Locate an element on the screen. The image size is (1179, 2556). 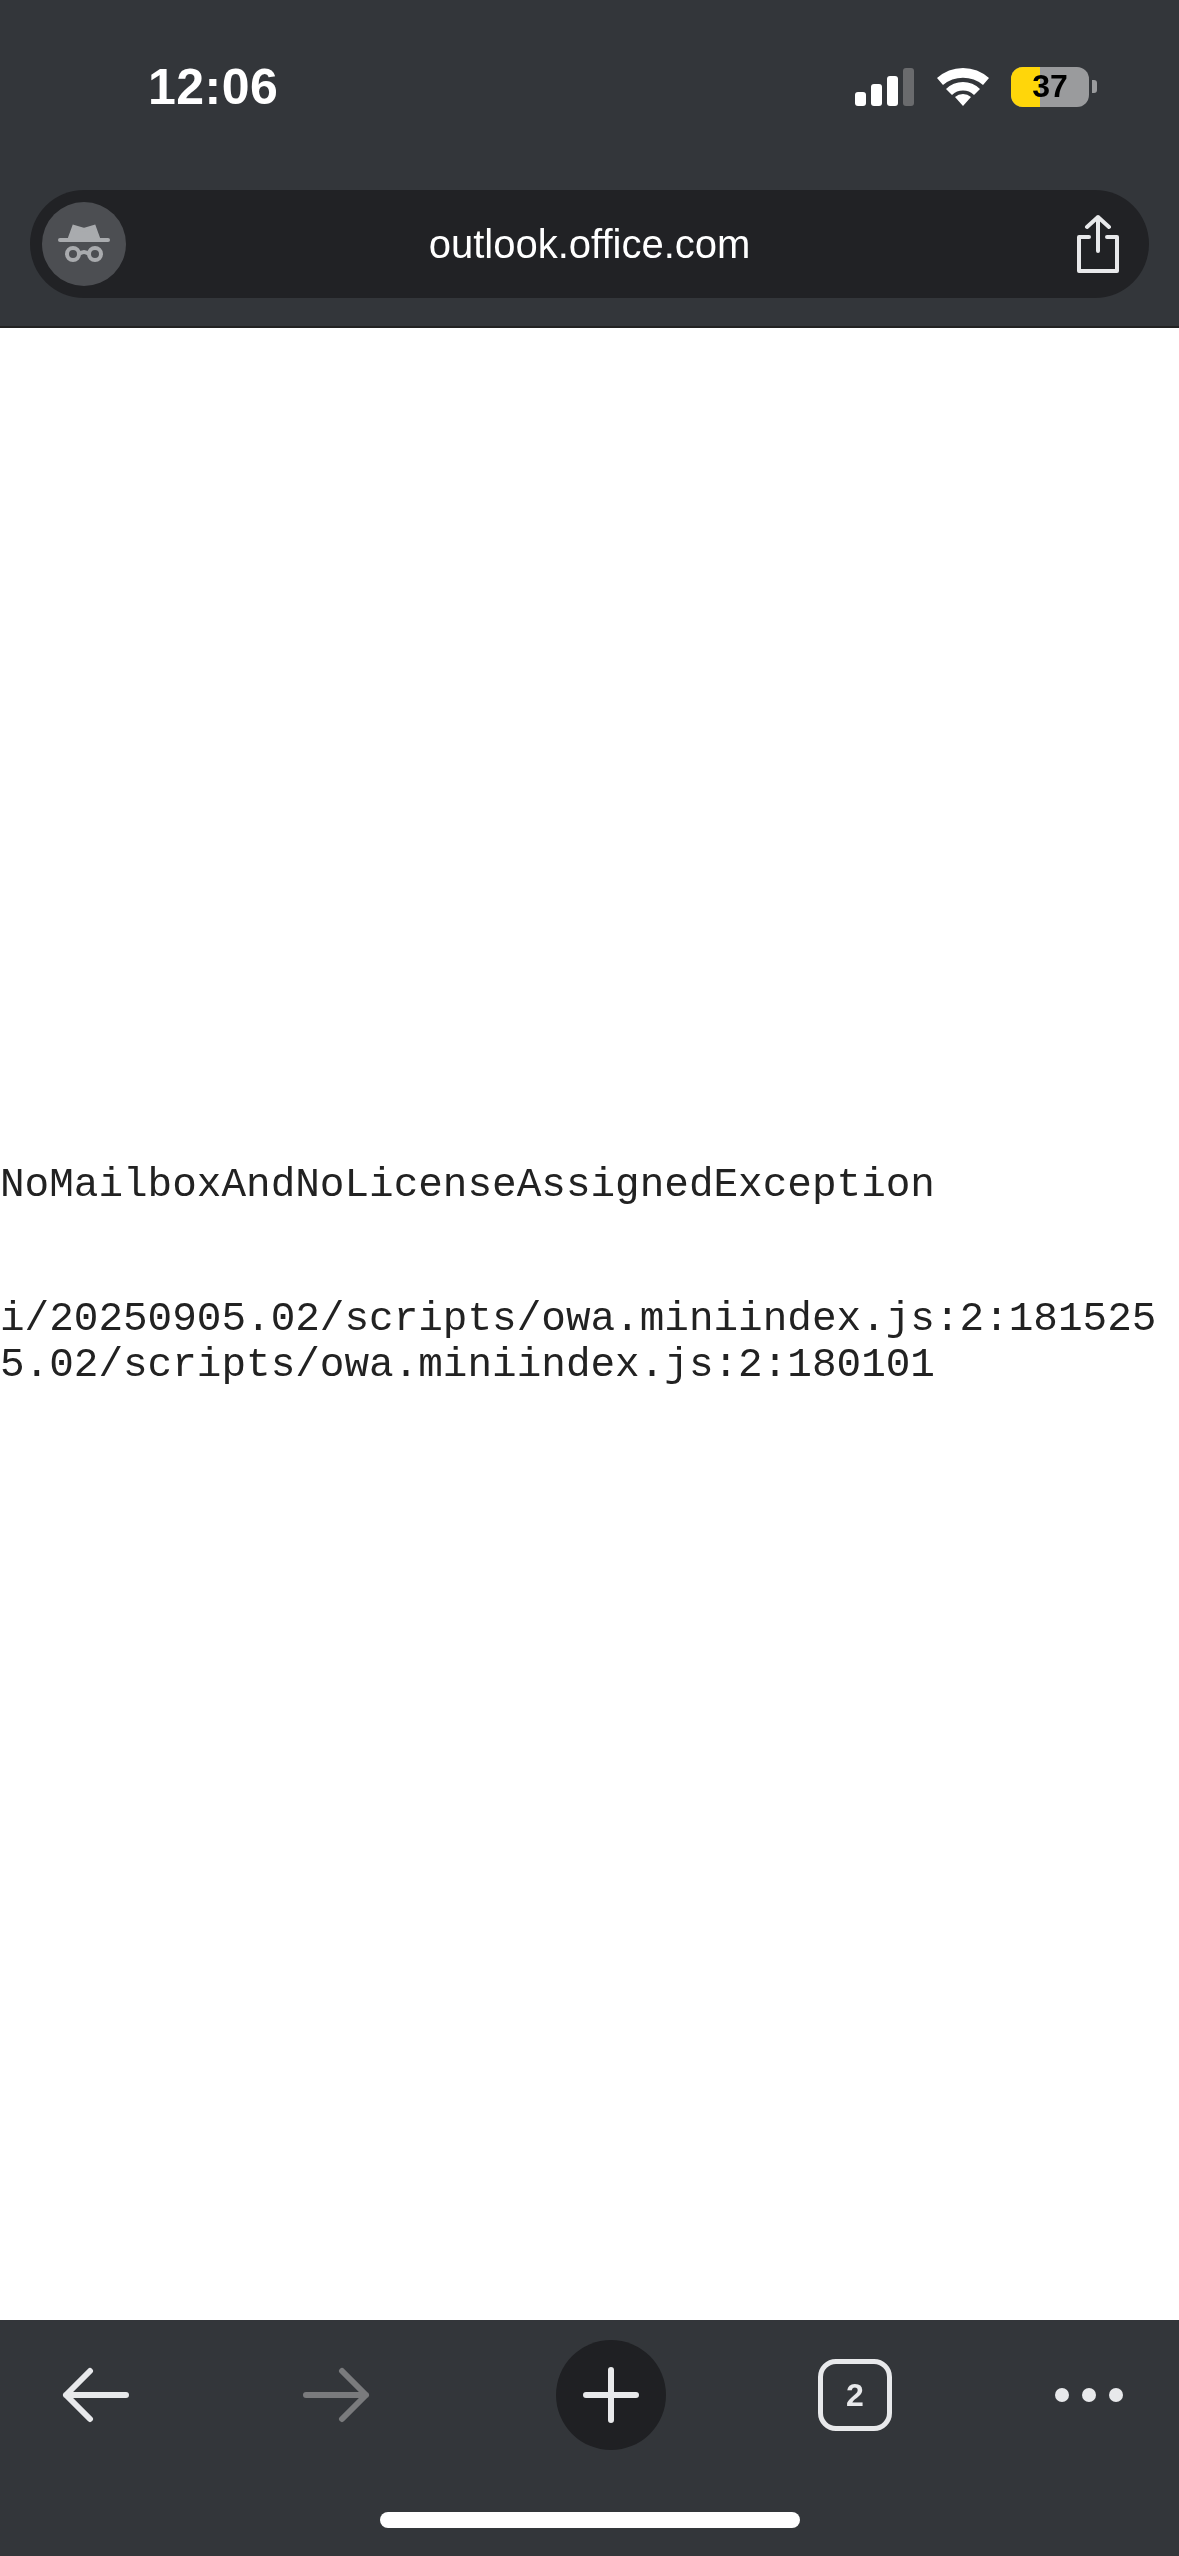
error-text: 5.02/scripts/owa.miniindex.js:2:180101 is located at coordinates (467, 1365).